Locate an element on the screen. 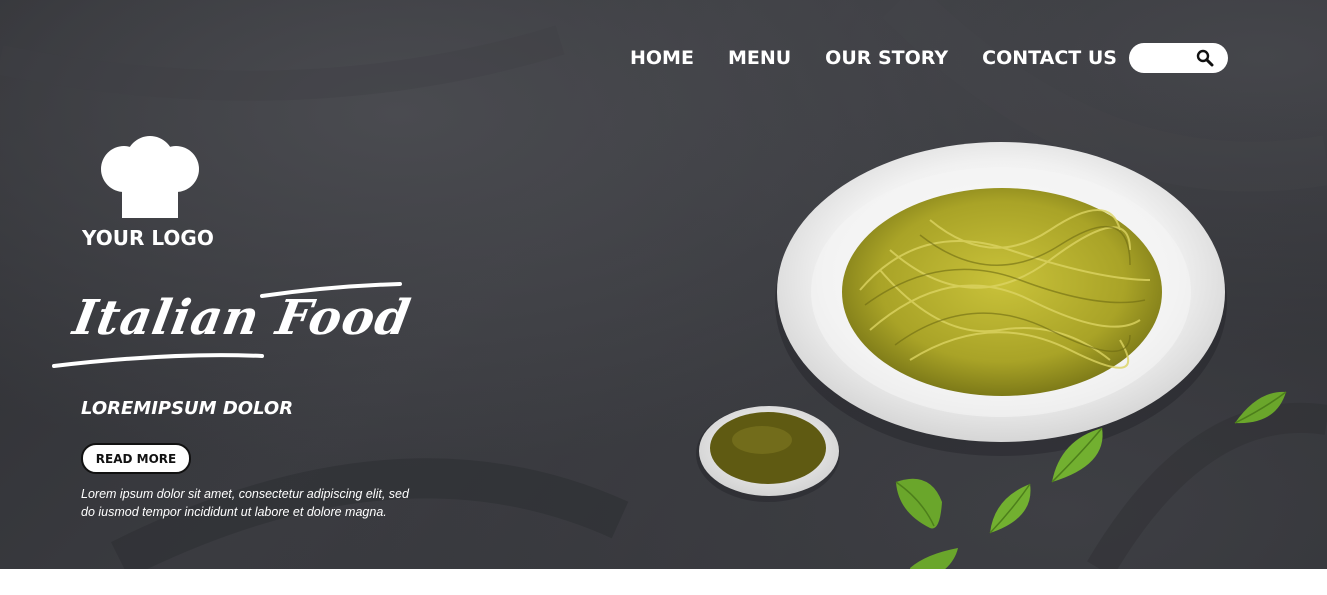 The width and height of the screenshot is (1327, 595). hero-title: Italian Food is located at coordinates (233, 328).